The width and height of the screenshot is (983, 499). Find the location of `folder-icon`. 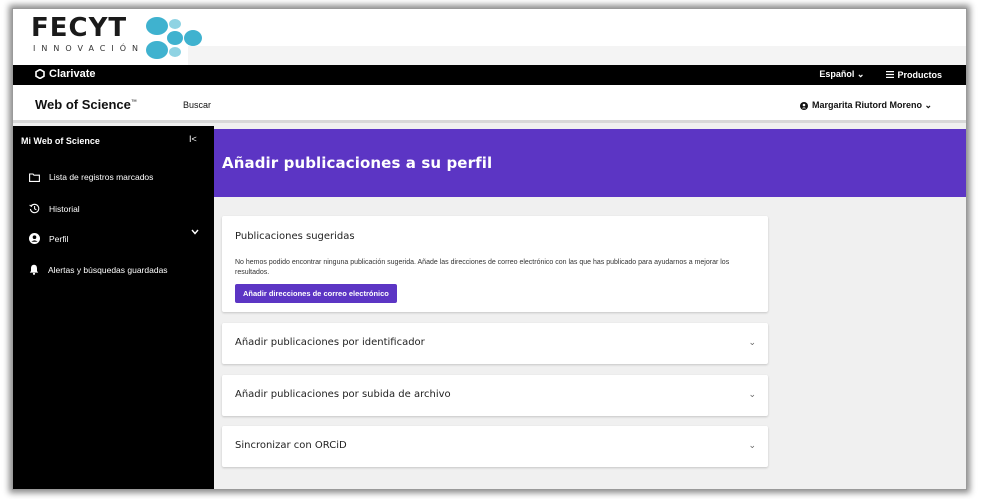

folder-icon is located at coordinates (34, 177).